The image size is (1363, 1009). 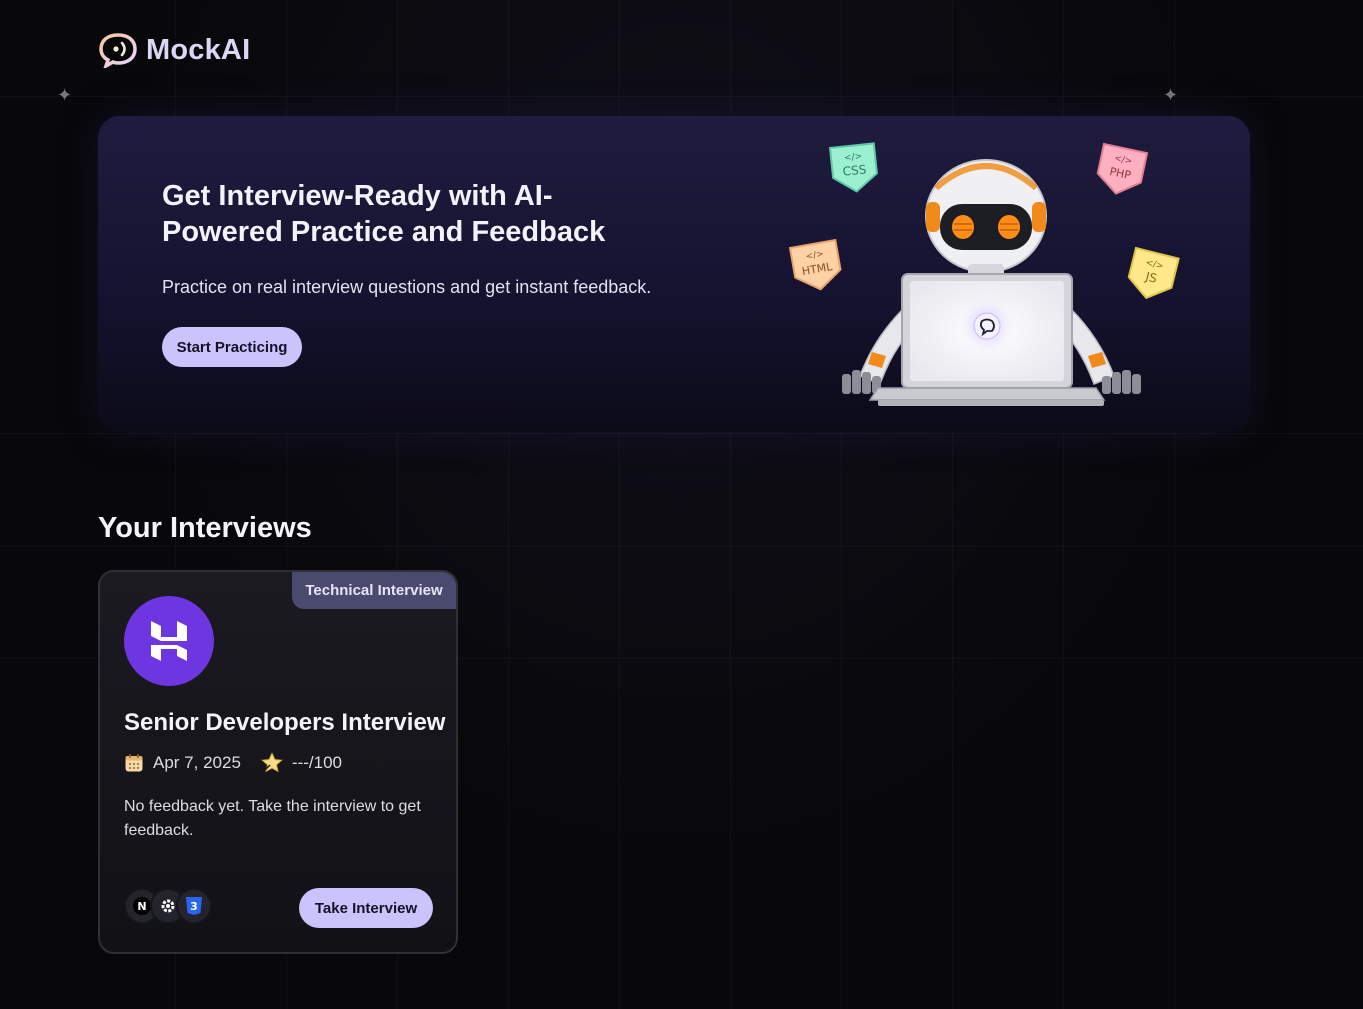 I want to click on css3-icon: 3, so click(x=194, y=906).